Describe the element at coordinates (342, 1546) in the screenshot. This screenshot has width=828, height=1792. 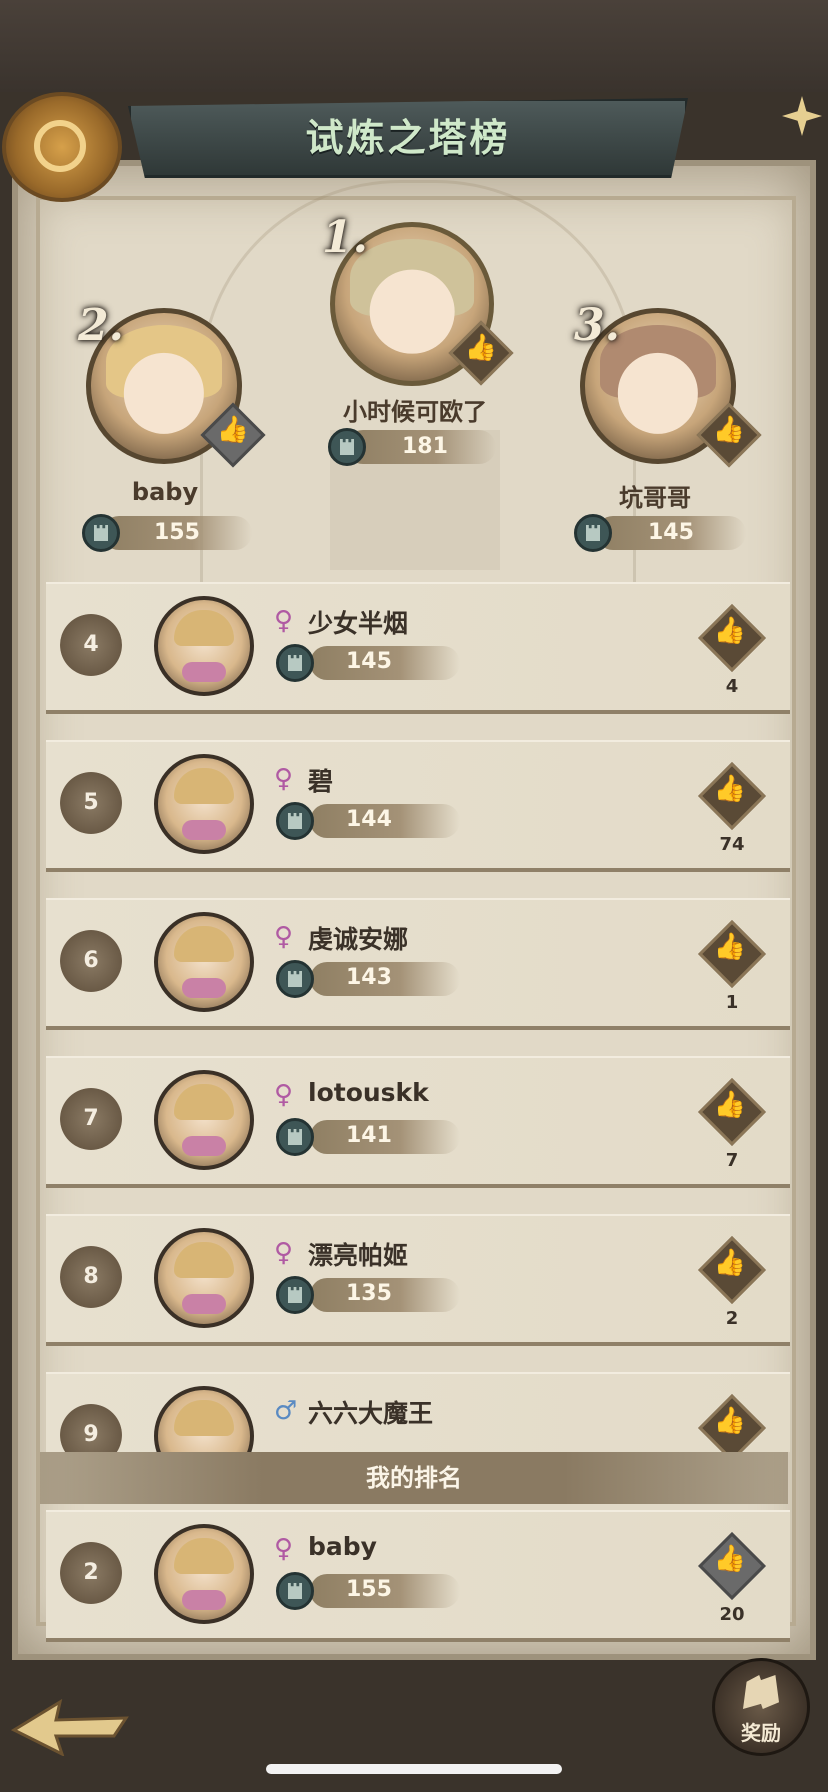
I see `player-name: baby` at that location.